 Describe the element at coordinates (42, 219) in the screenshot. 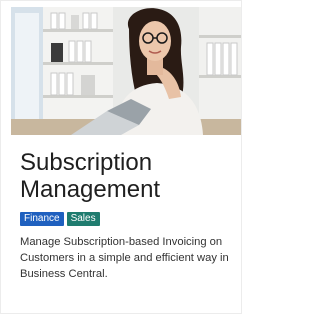

I see `tag-finance: Finance` at that location.